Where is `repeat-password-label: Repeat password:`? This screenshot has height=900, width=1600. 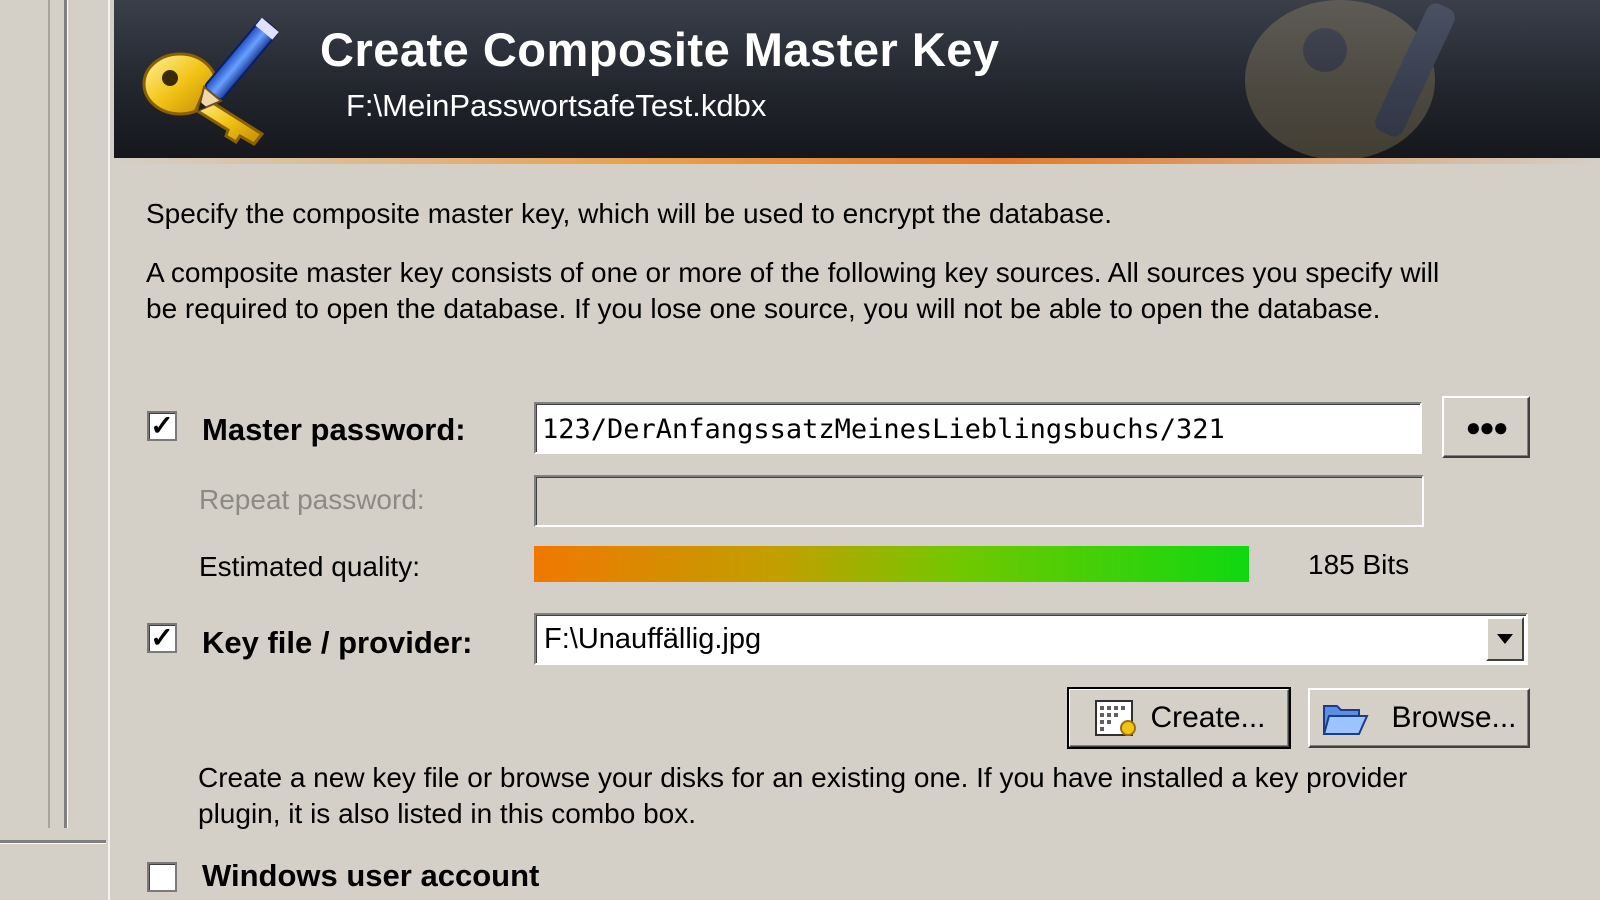
repeat-password-label: Repeat password: is located at coordinates (312, 499).